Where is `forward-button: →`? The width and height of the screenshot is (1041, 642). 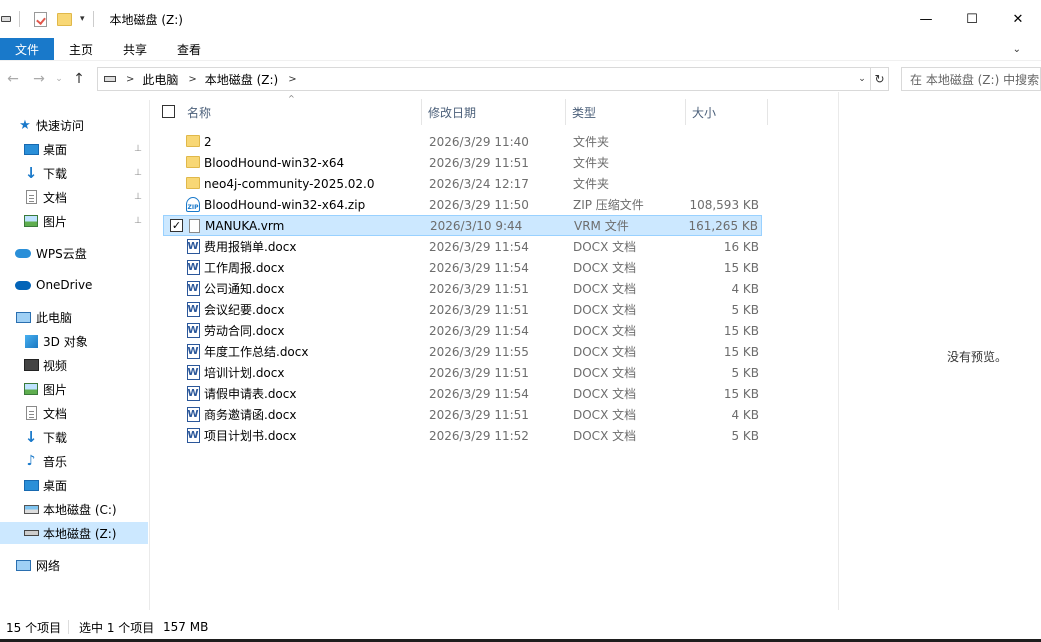 forward-button: → is located at coordinates (39, 79).